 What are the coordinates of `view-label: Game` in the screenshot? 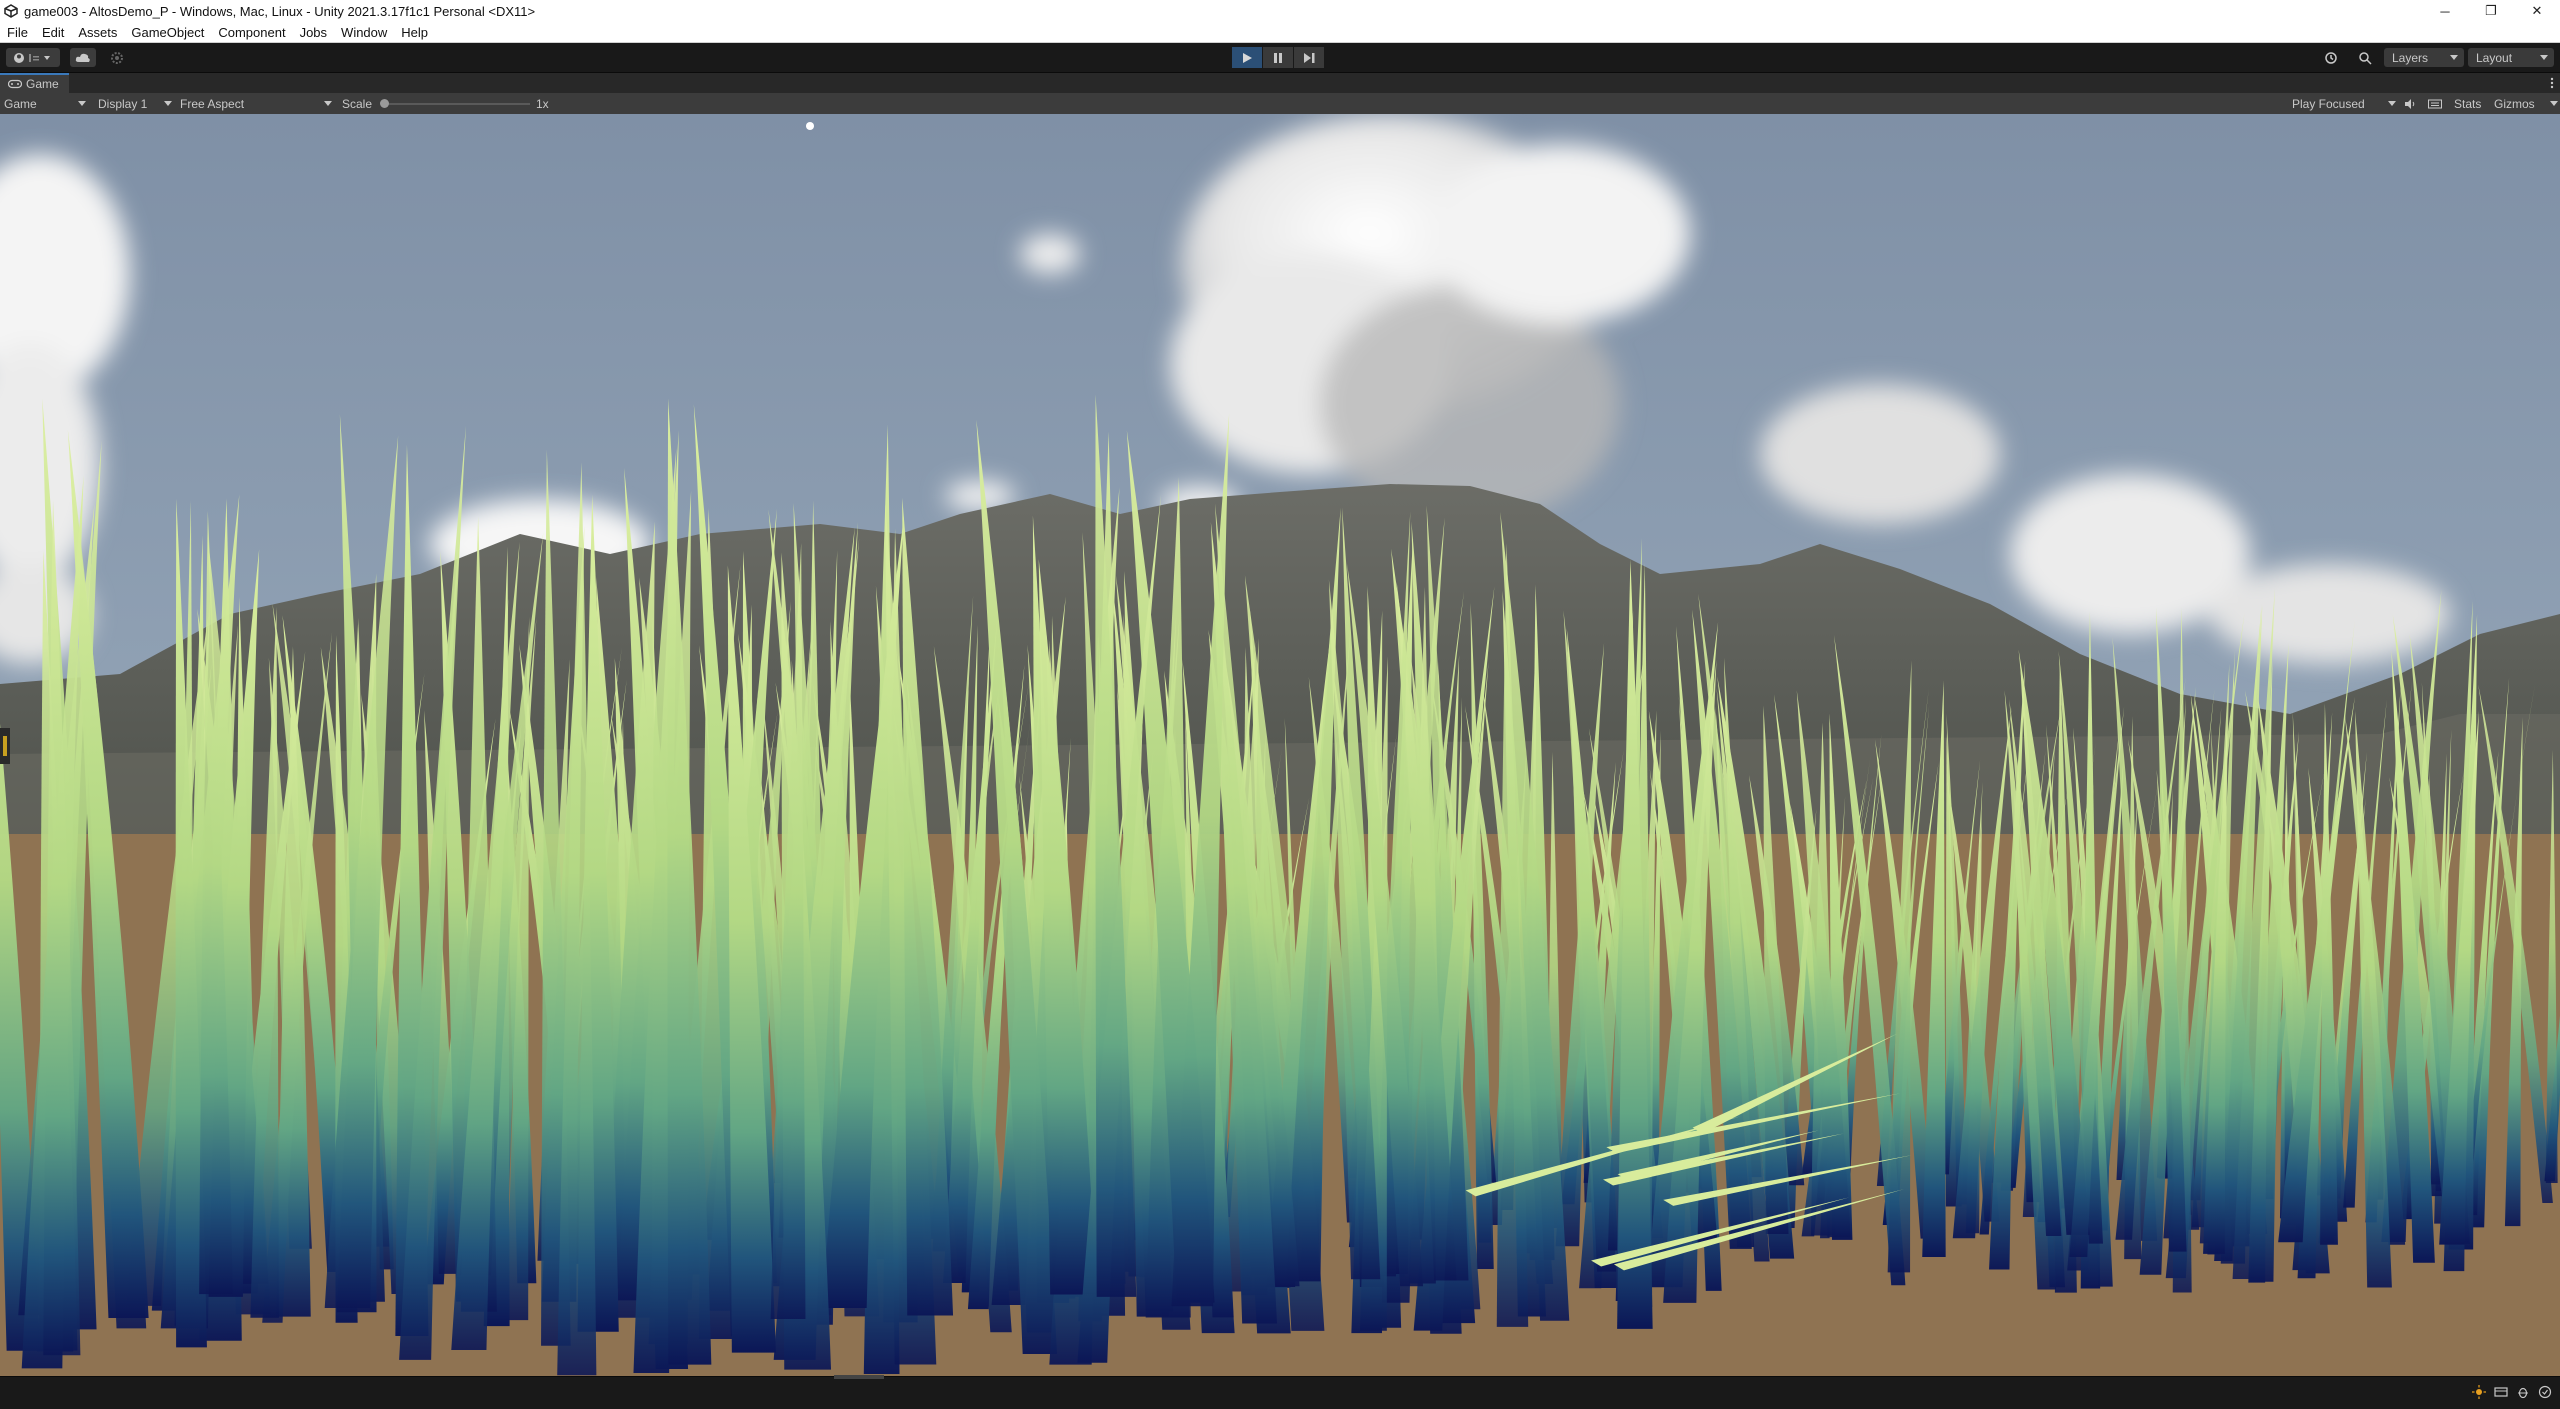 It's located at (20, 103).